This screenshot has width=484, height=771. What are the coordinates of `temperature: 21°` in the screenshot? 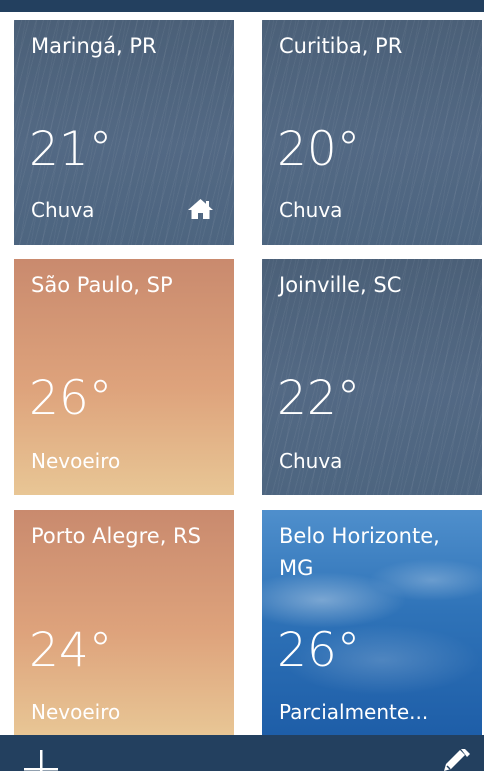 It's located at (71, 149).